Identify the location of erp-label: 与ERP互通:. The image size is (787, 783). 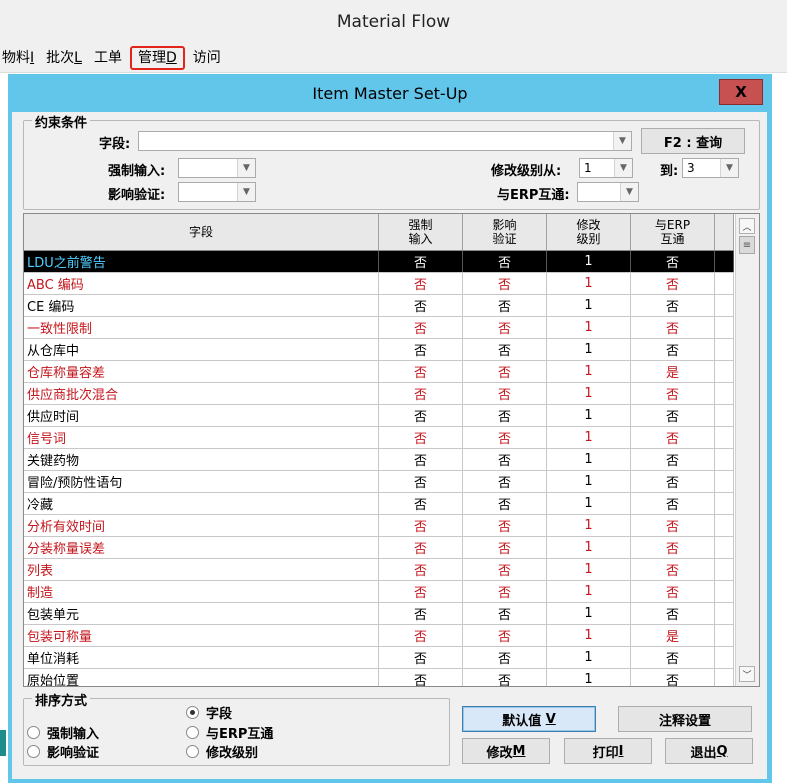
(533, 195).